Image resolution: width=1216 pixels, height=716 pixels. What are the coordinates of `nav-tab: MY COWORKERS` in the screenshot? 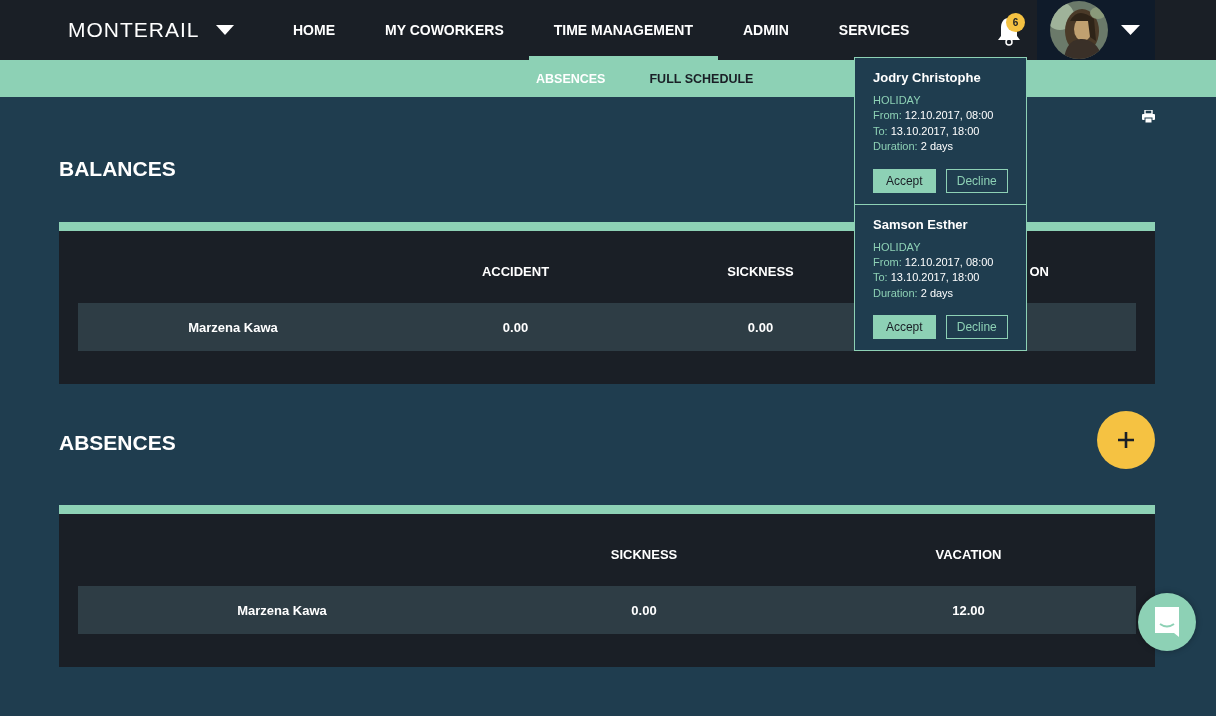 It's located at (444, 30).